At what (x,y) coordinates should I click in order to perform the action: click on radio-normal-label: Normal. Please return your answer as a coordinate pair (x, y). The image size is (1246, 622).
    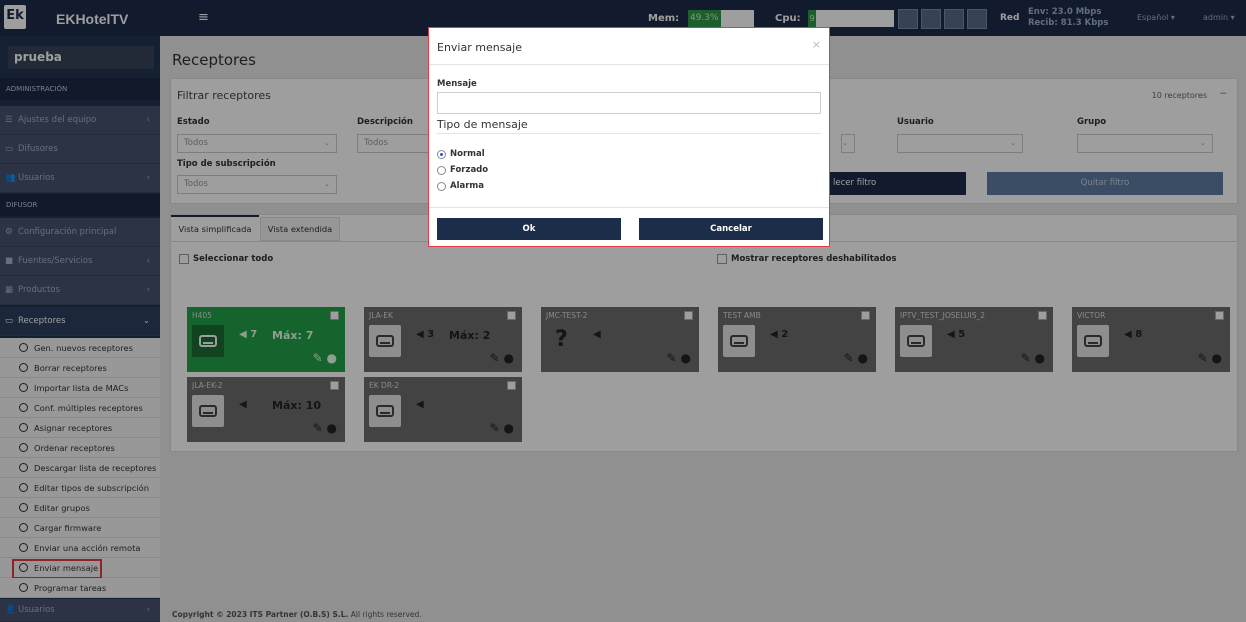
    Looking at the image, I should click on (467, 154).